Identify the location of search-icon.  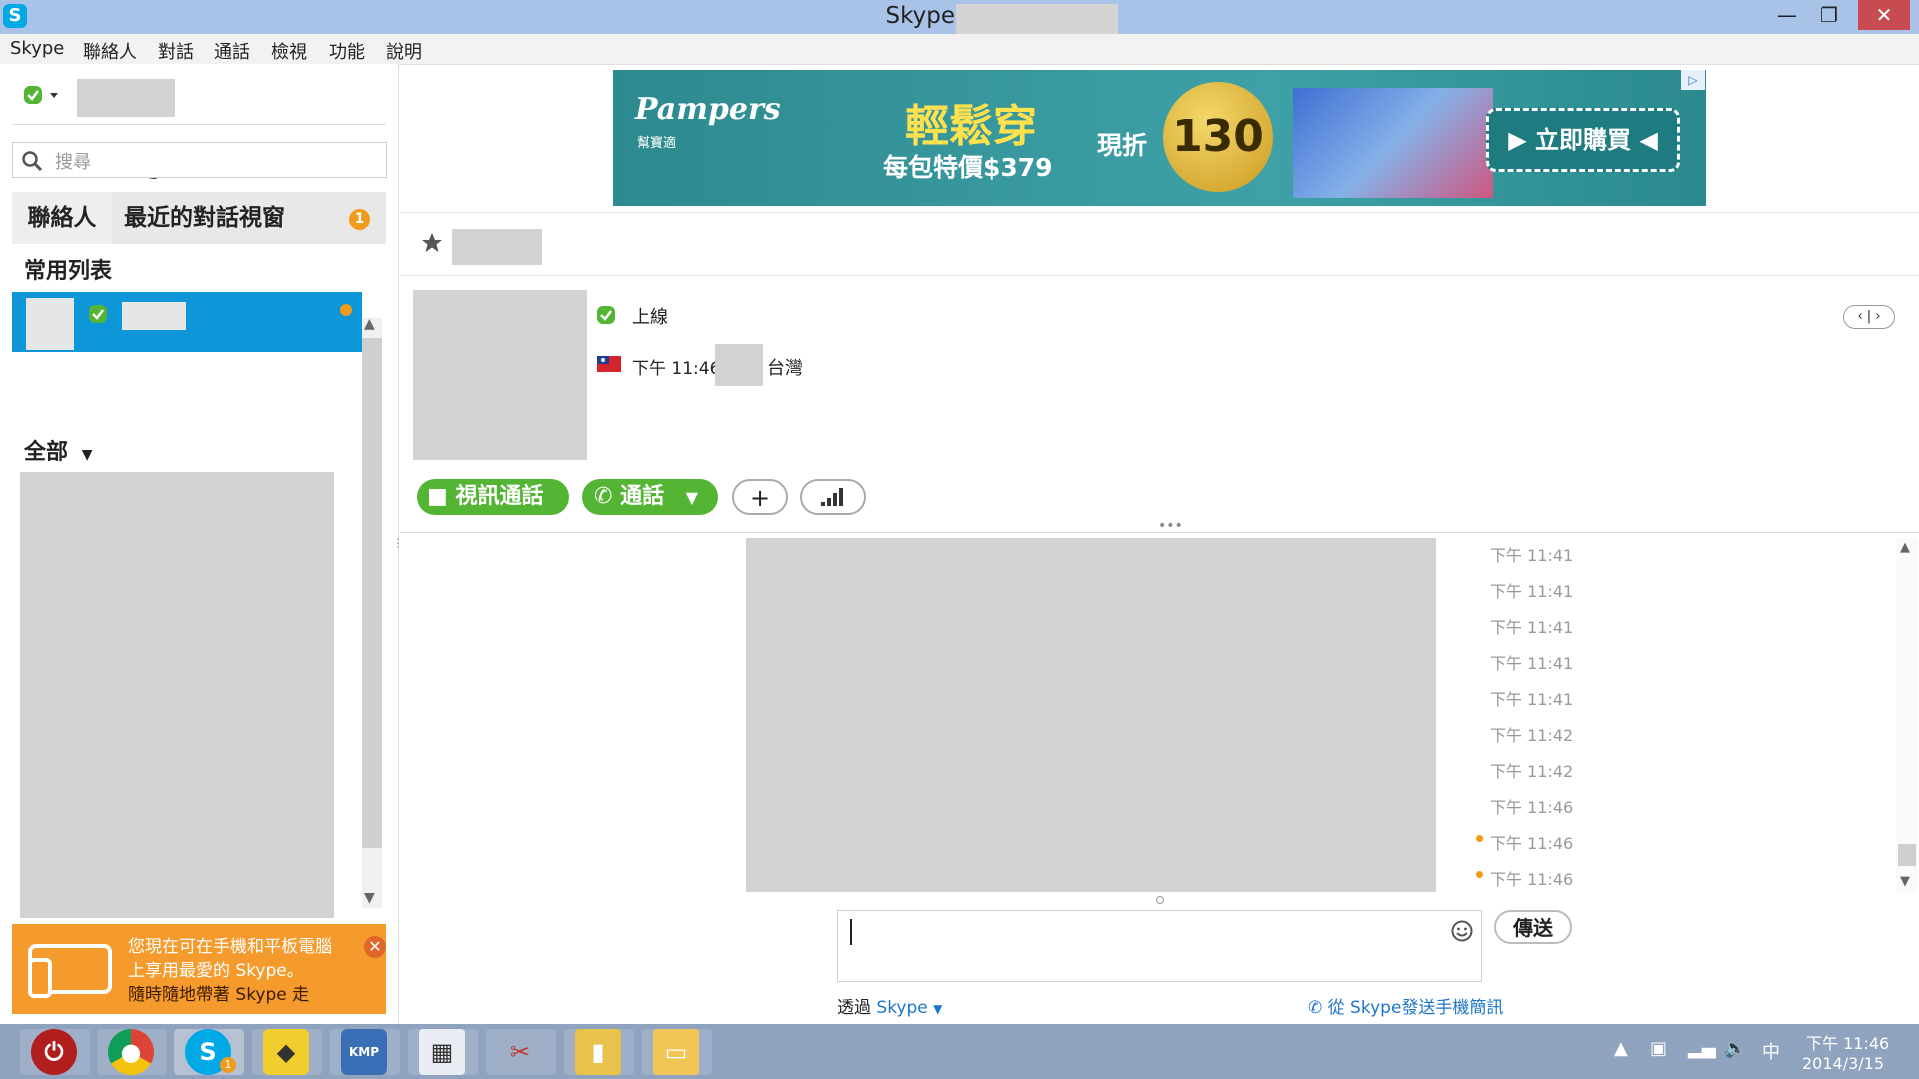
(32, 161).